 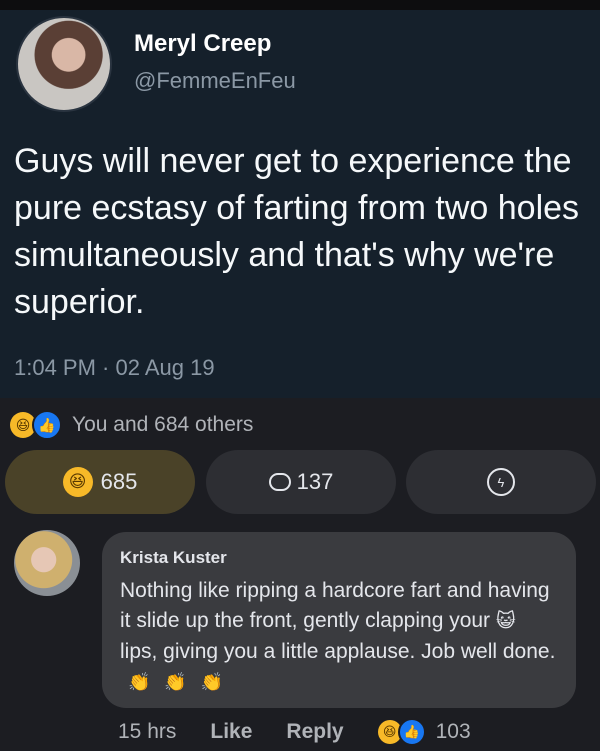 What do you see at coordinates (77, 482) in the screenshot?
I see `laugh-emoji-icon: 😆` at bounding box center [77, 482].